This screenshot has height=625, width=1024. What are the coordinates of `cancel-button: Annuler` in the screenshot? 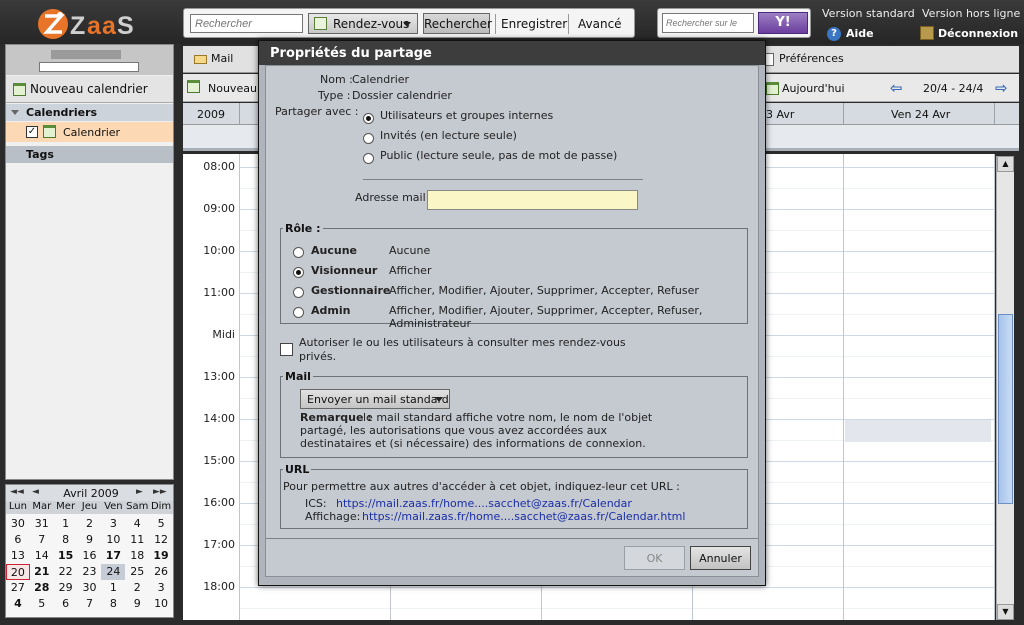 It's located at (720, 558).